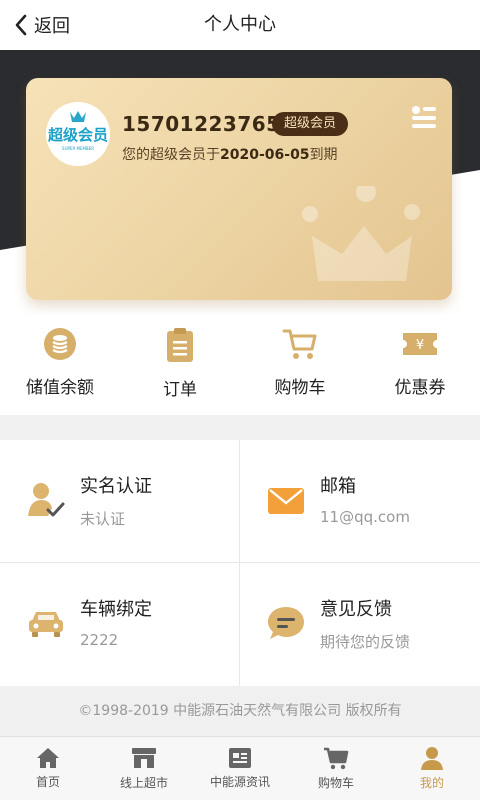  I want to click on page-title: 个人中心, so click(240, 24).